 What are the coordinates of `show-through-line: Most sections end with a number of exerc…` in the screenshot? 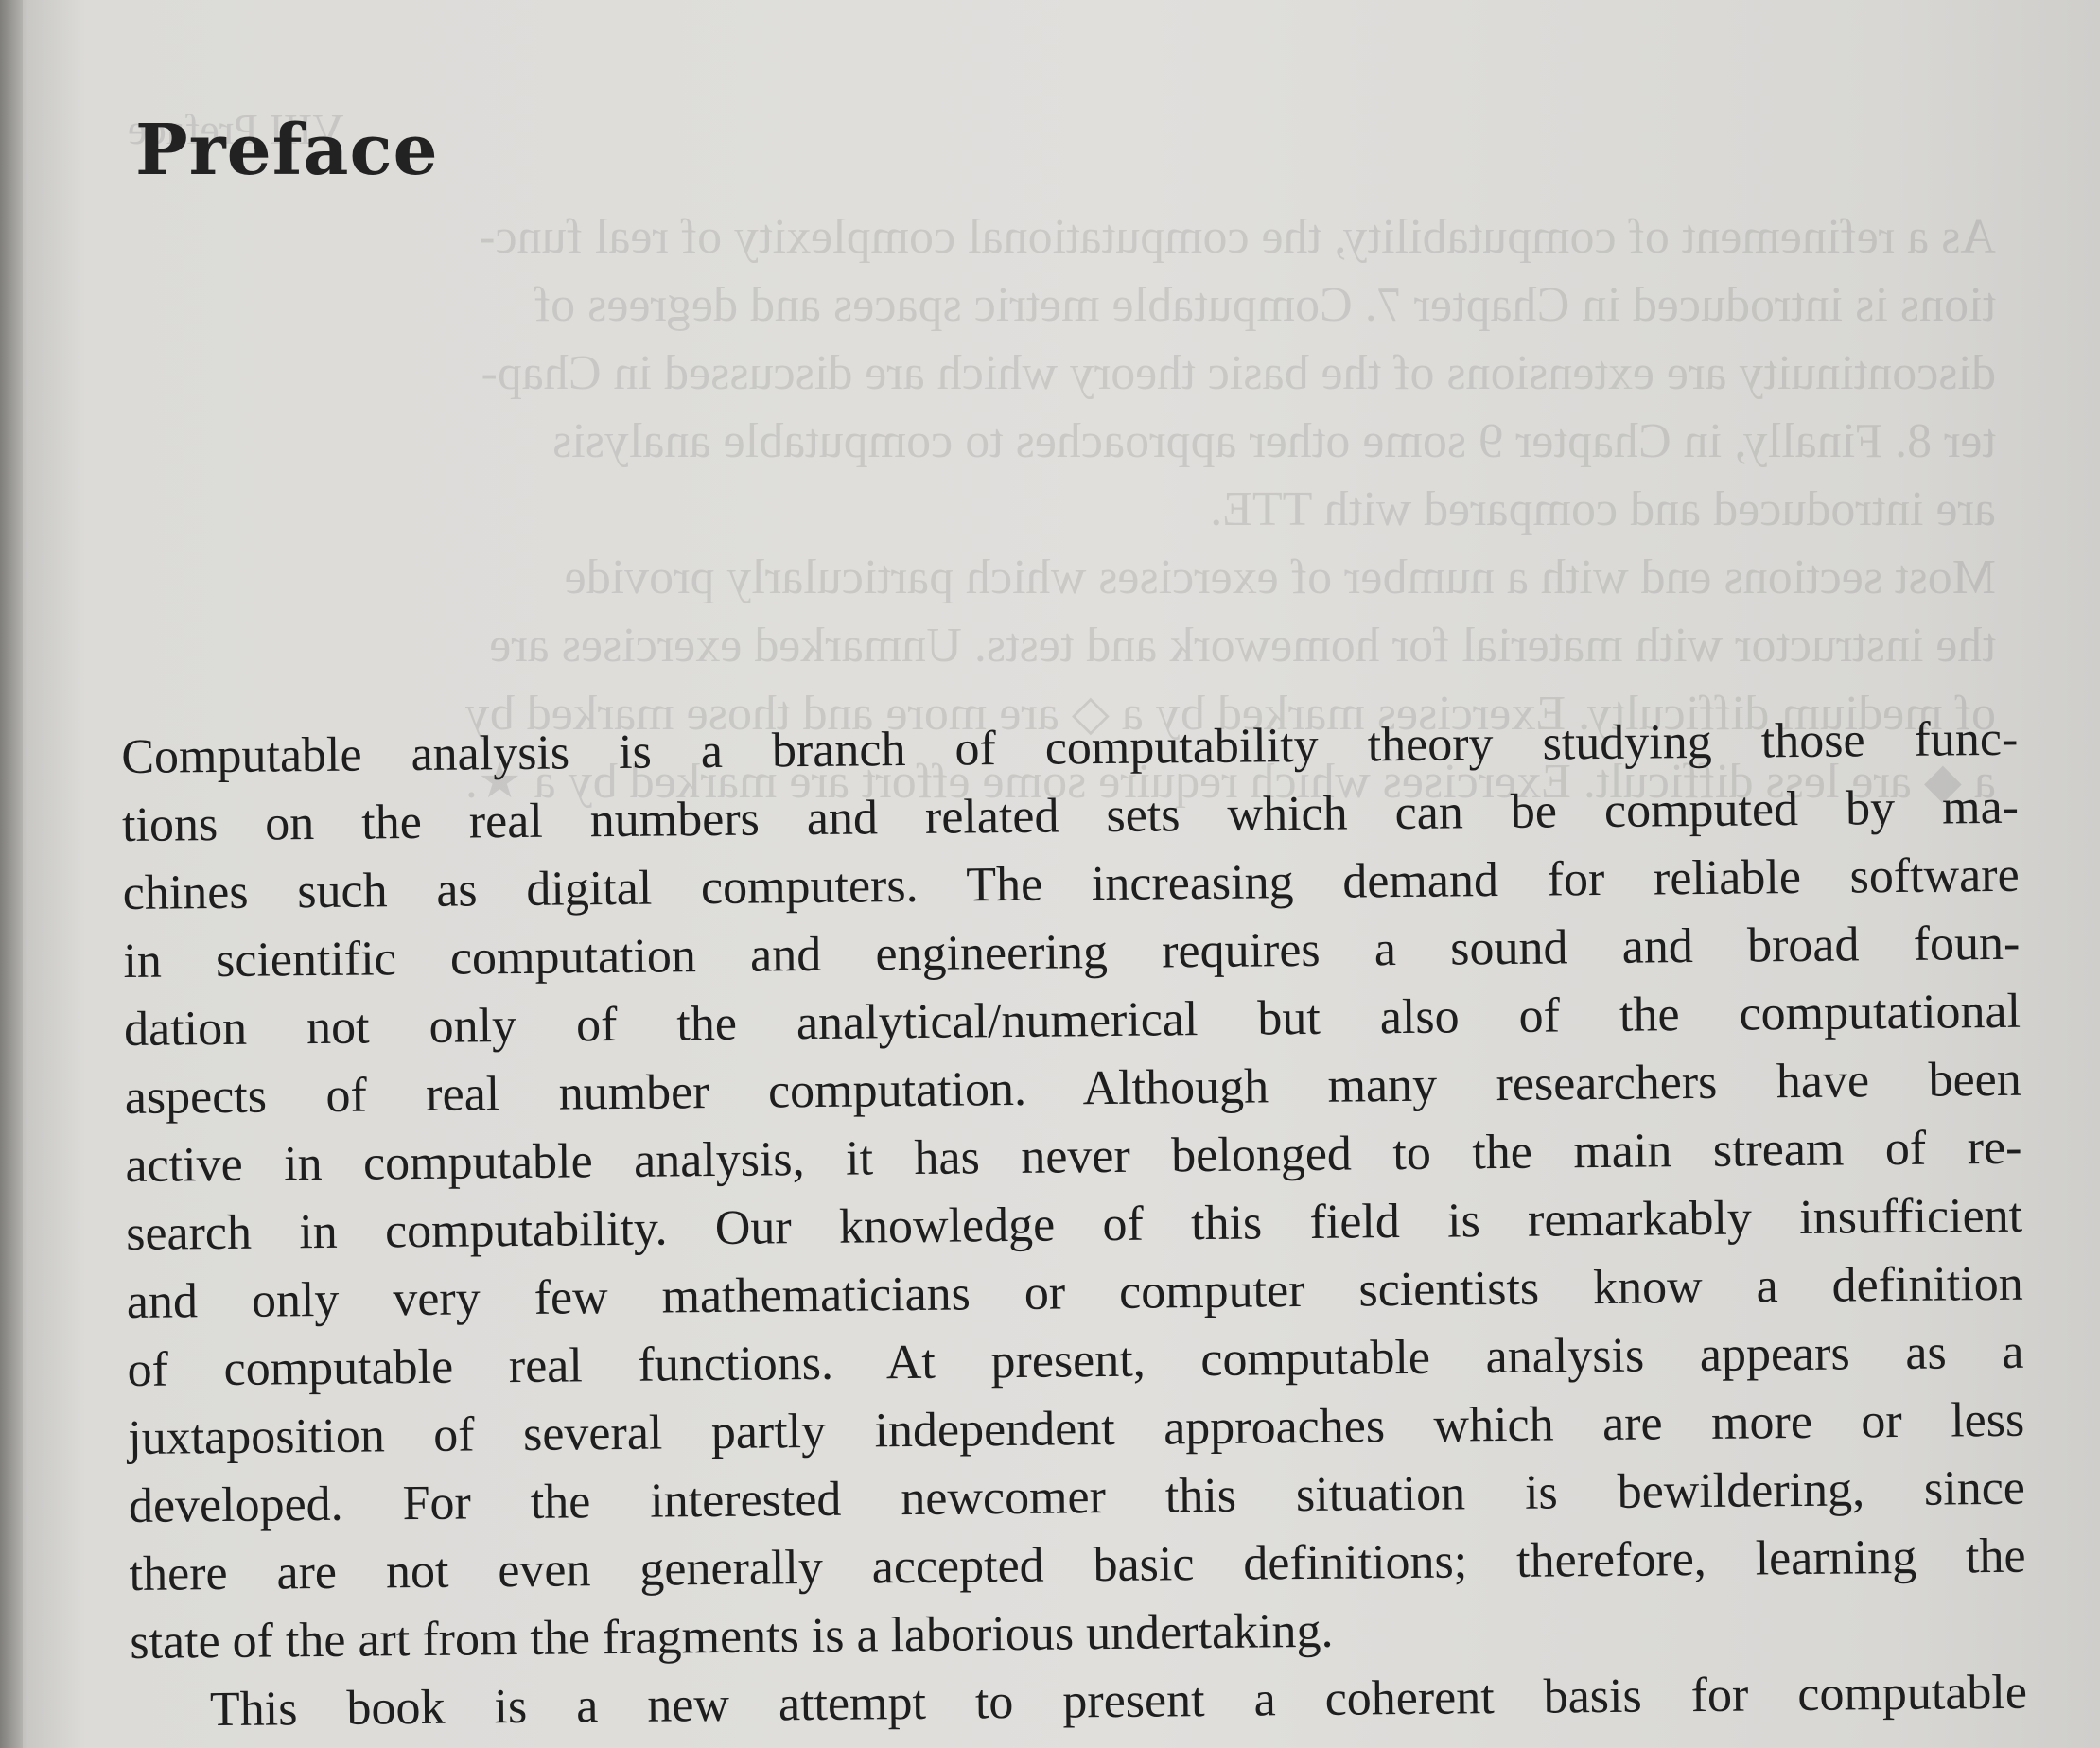 It's located at (1280, 577).